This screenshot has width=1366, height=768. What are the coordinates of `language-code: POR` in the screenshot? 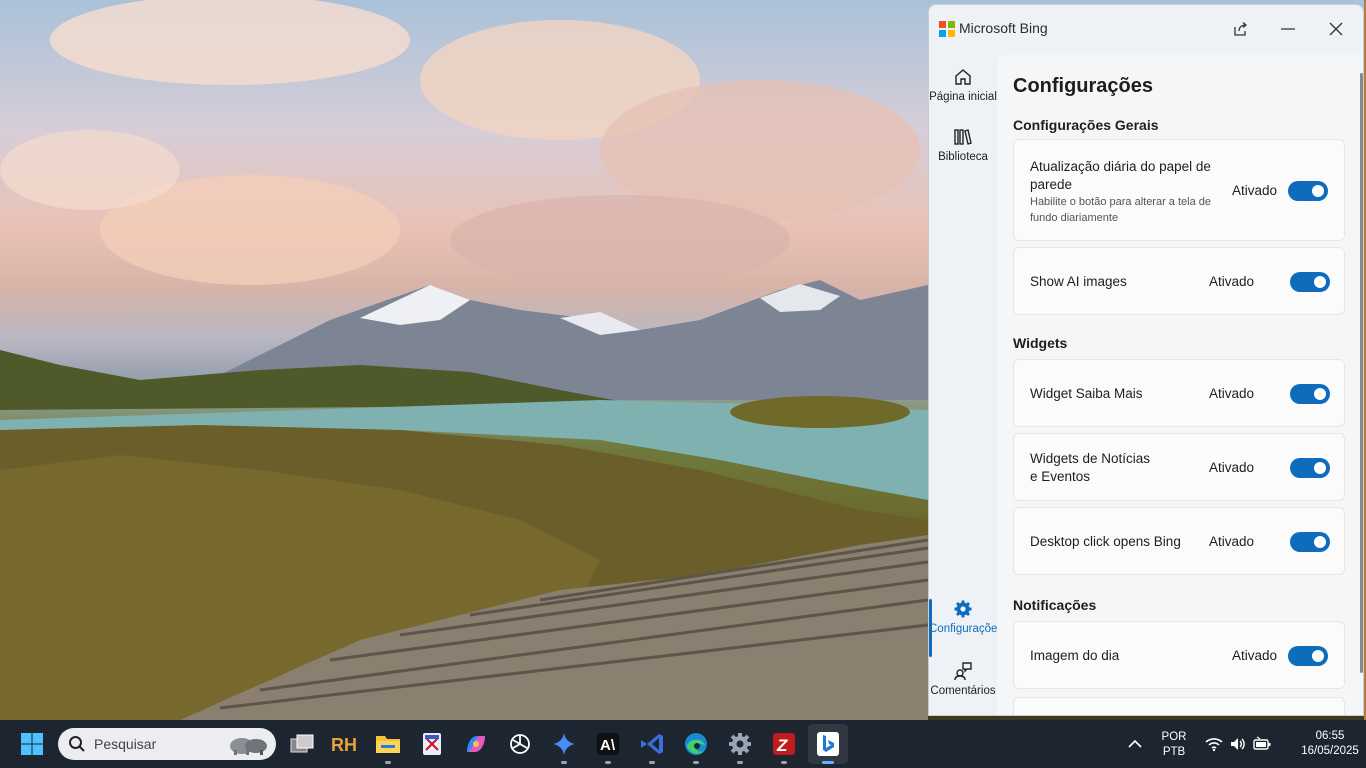 It's located at (1174, 737).